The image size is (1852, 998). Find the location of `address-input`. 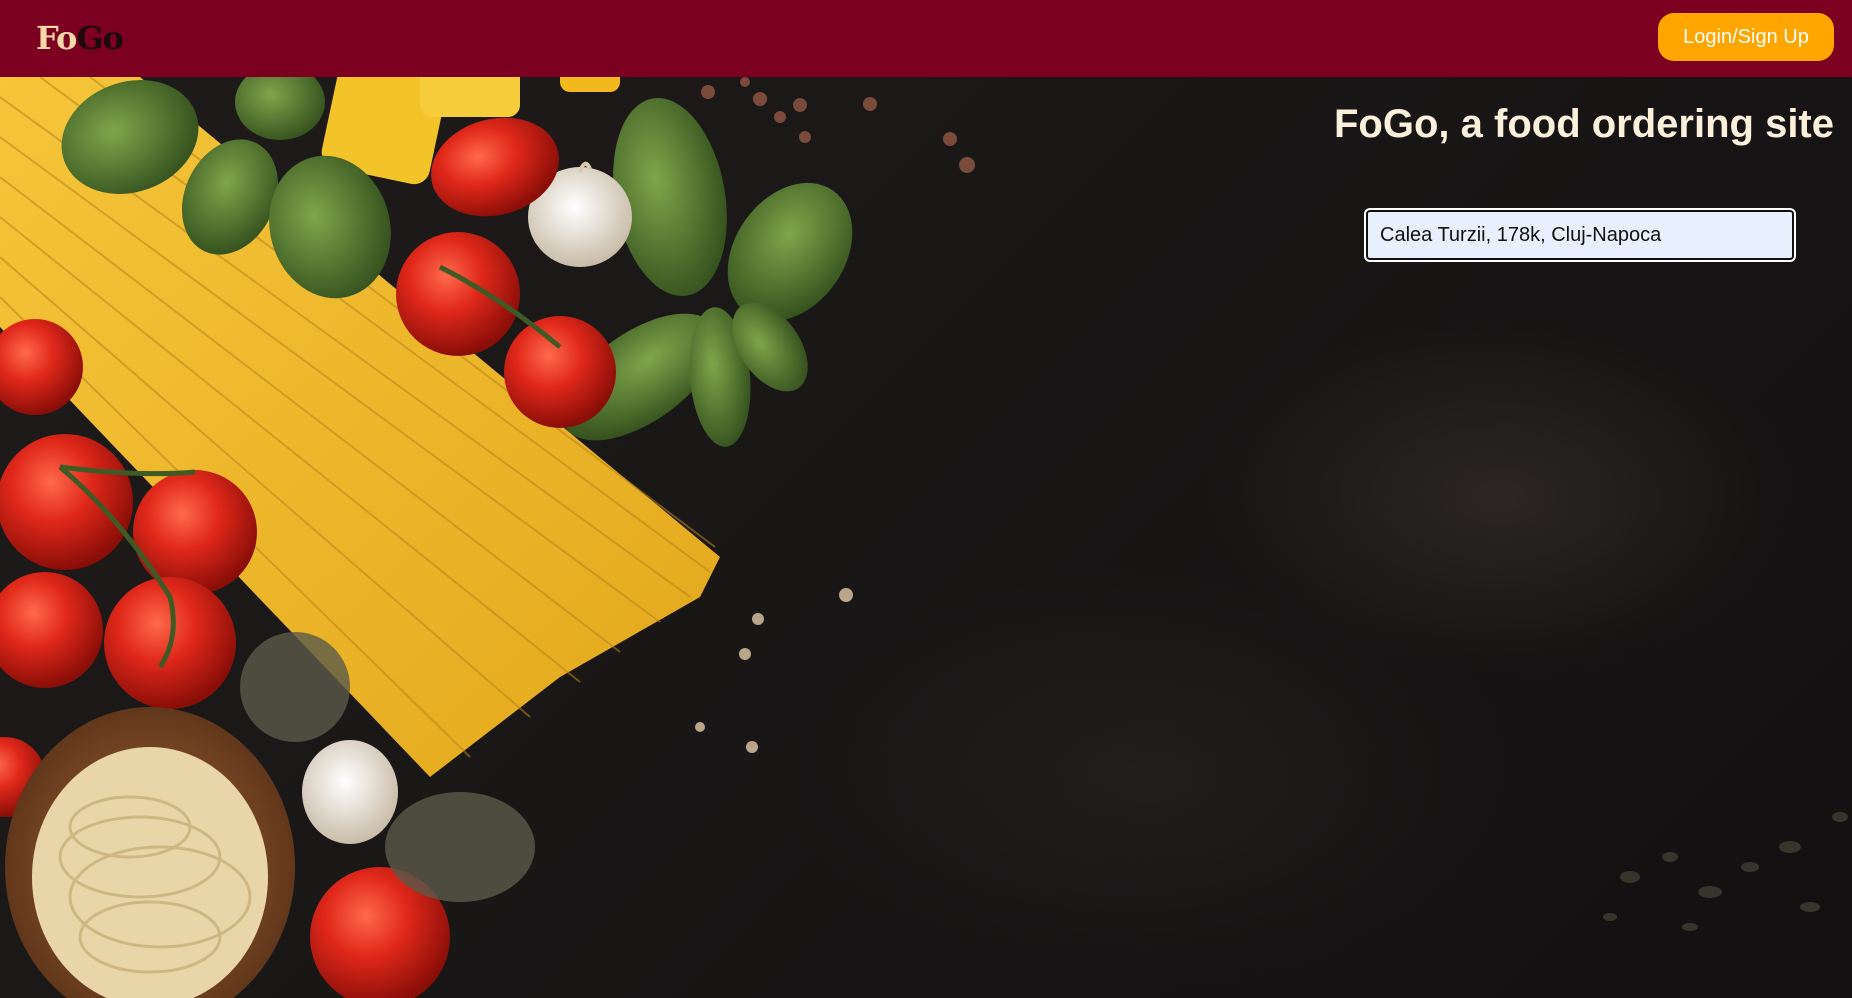

address-input is located at coordinates (1580, 235).